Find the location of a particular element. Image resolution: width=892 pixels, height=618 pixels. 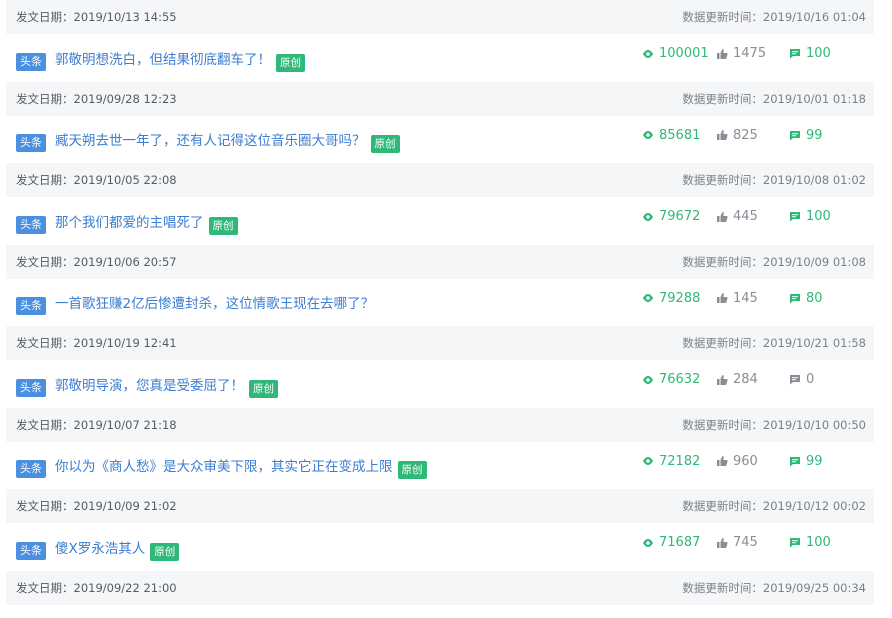

comments-count: 99 is located at coordinates (814, 461).